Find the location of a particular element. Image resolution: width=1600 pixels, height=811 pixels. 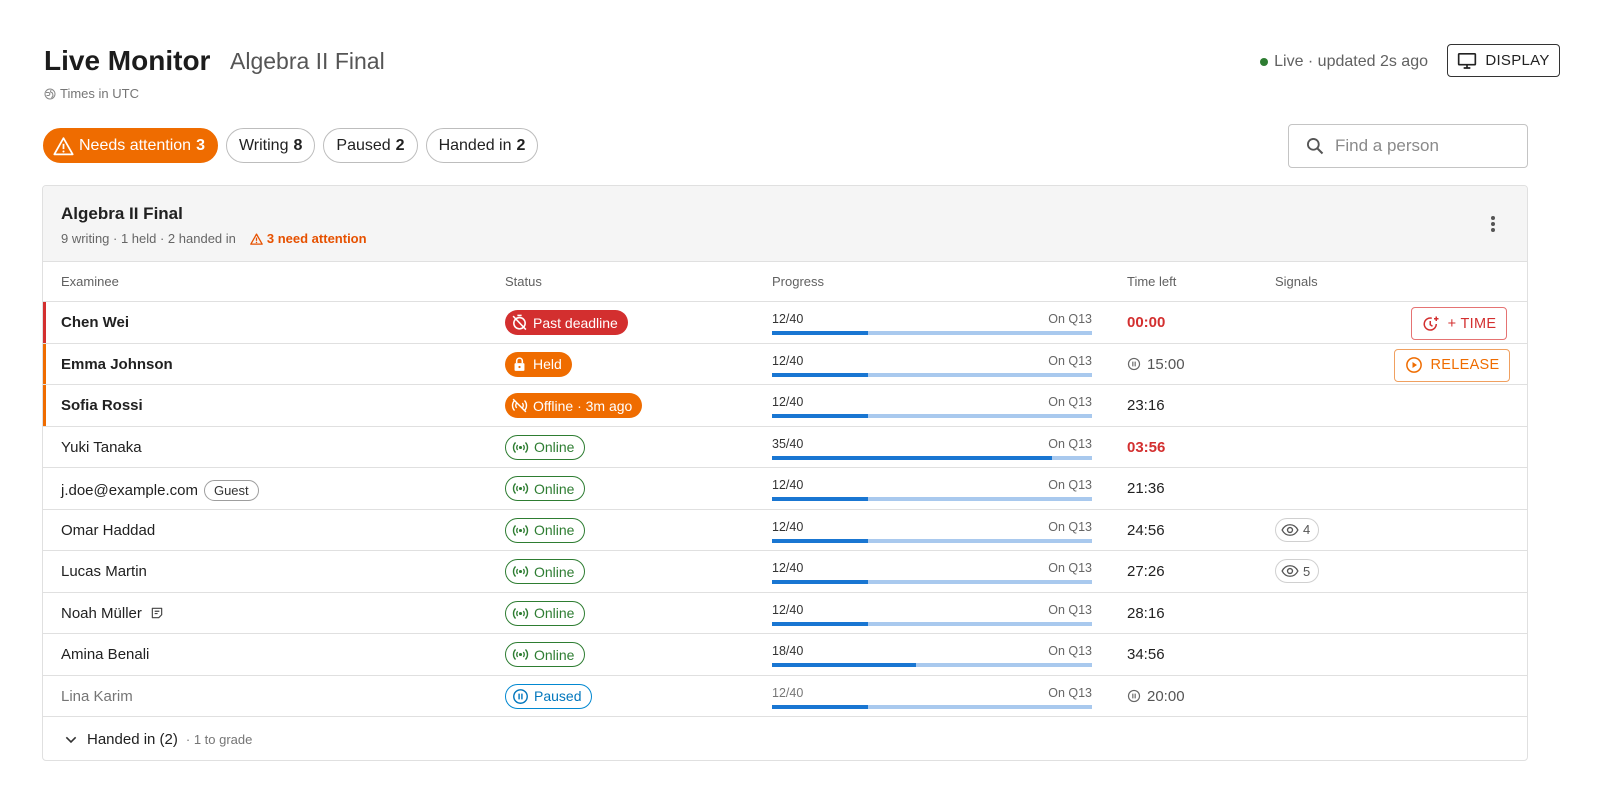

table-row: Noah Müller Online 12/40 On Q13 28:16 is located at coordinates (785, 613).